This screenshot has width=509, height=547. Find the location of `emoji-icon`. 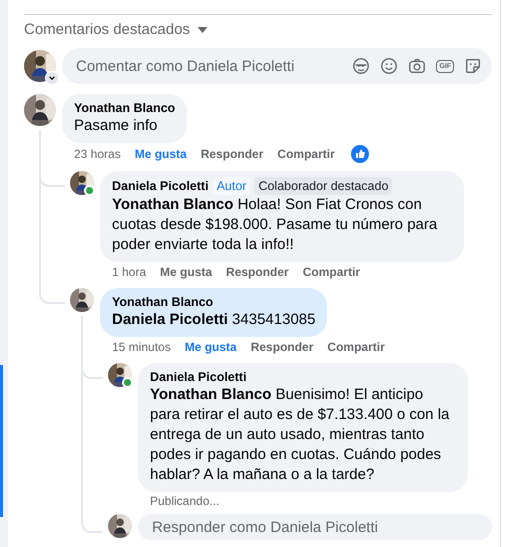

emoji-icon is located at coordinates (389, 66).